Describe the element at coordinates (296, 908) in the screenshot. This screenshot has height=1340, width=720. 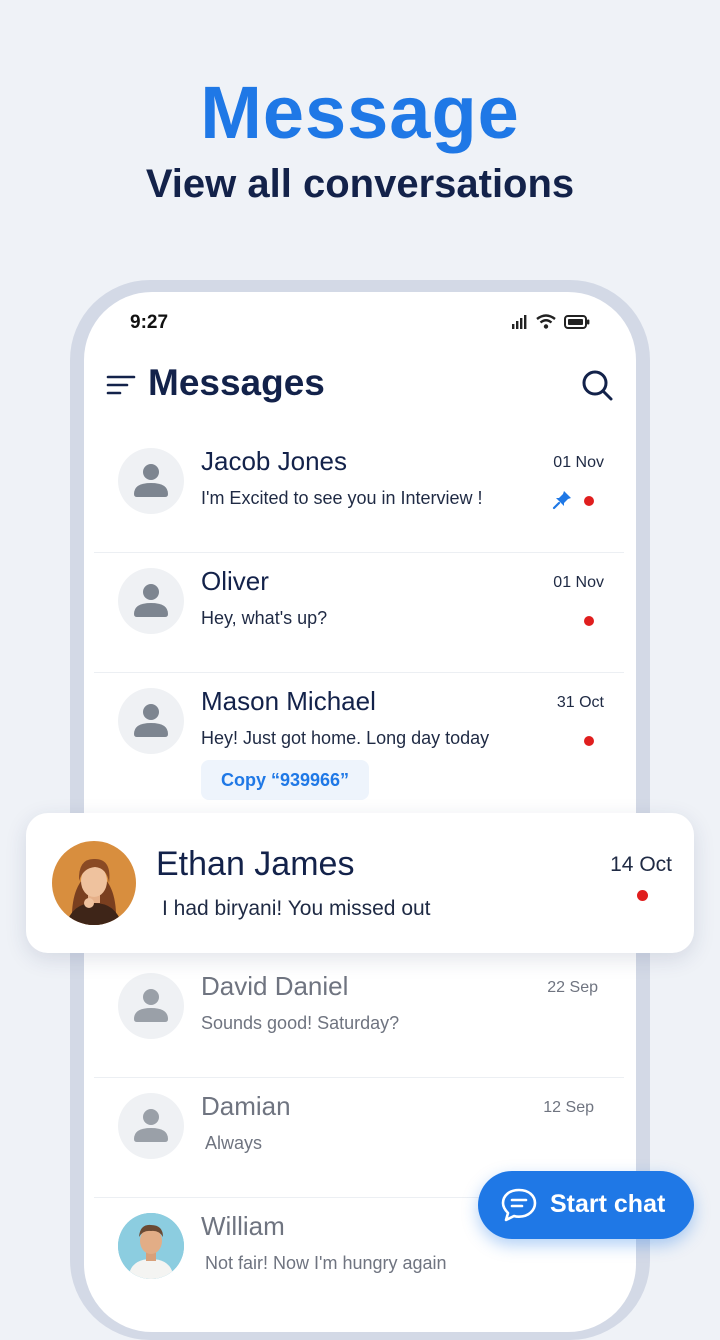
I see `message-preview: I had biryani! You missed out` at that location.